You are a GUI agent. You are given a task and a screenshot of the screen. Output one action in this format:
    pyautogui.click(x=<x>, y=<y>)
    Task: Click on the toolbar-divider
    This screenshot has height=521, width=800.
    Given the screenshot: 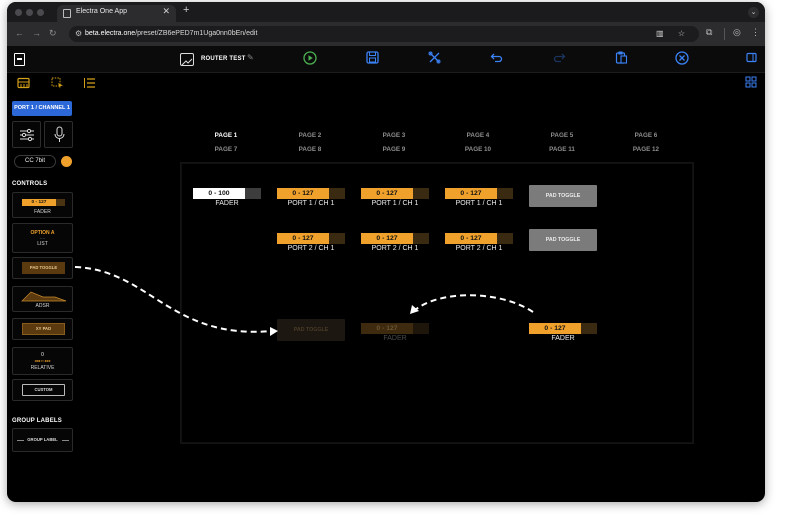 What is the action you would take?
    pyautogui.click(x=724, y=34)
    